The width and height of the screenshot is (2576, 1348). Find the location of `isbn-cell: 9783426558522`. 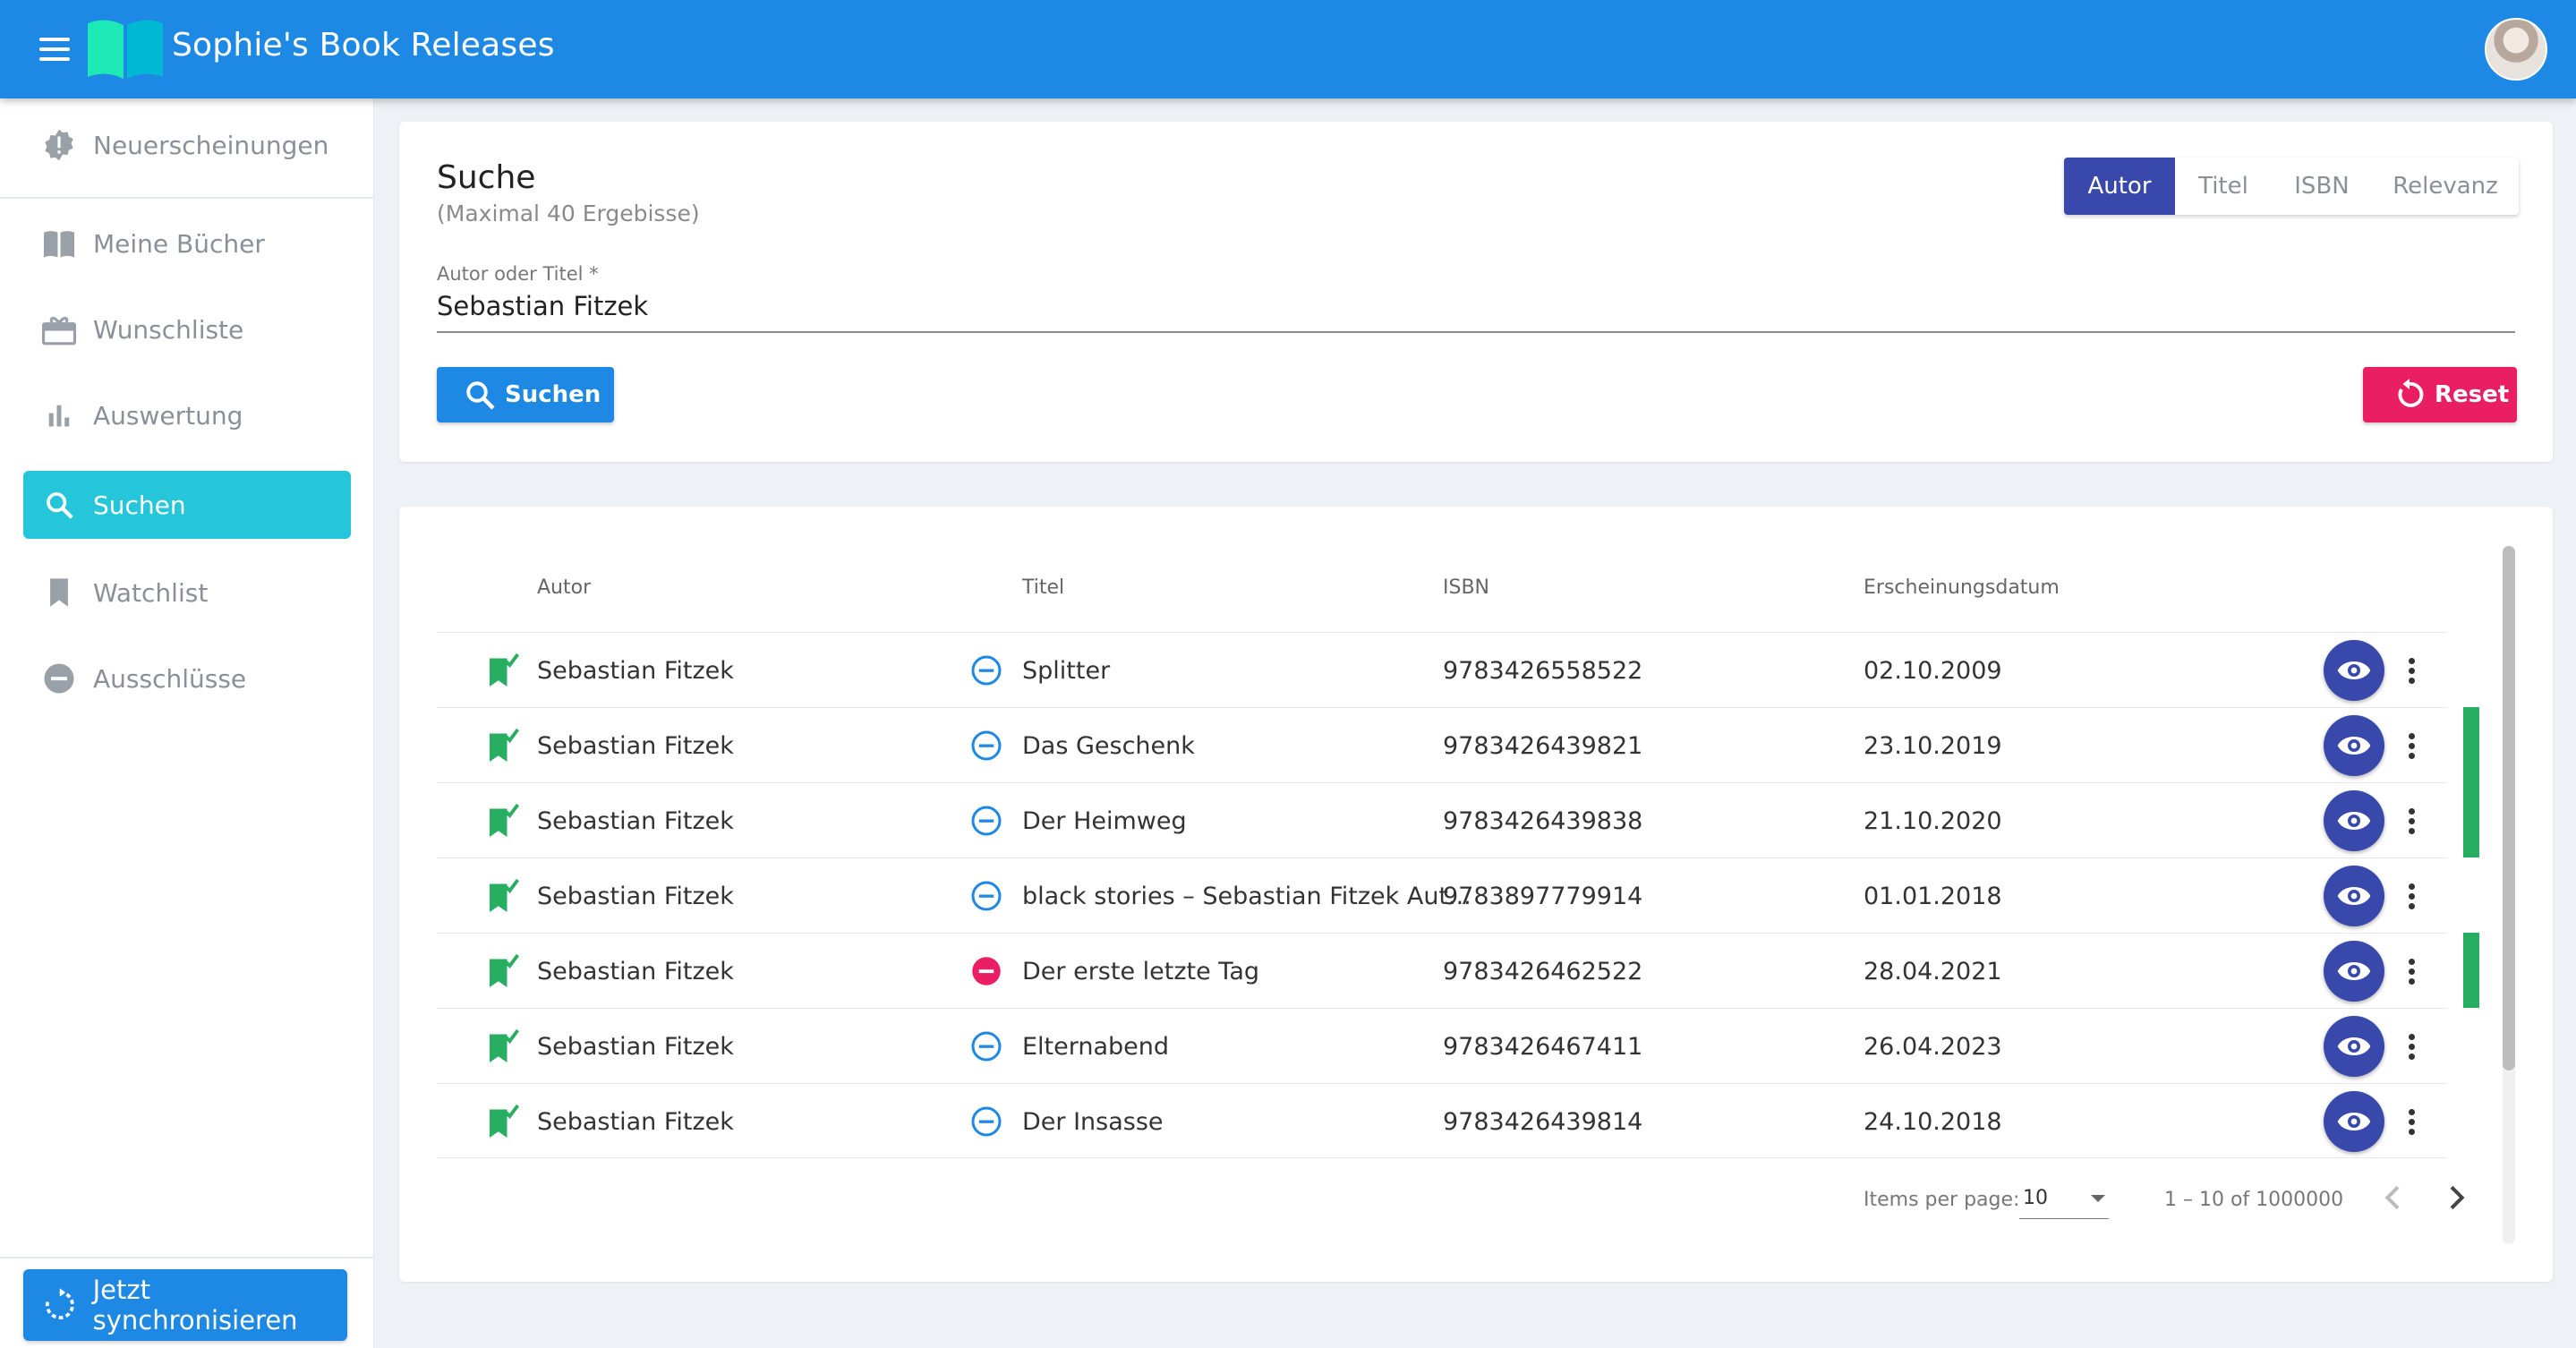

isbn-cell: 9783426558522 is located at coordinates (1543, 670).